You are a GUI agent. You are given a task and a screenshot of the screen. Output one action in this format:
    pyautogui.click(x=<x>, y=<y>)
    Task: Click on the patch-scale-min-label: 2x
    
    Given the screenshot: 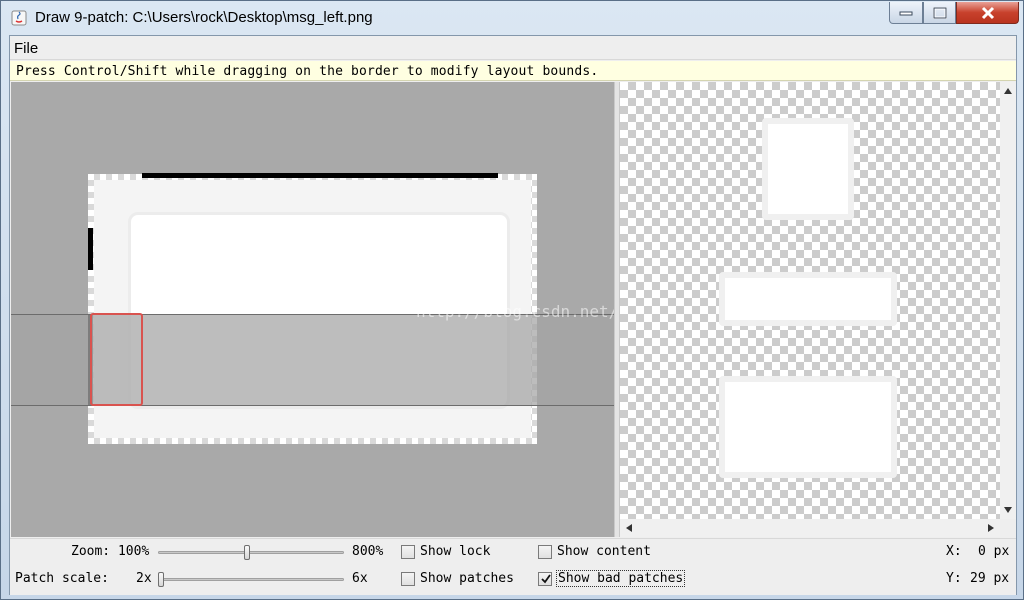 What is the action you would take?
    pyautogui.click(x=144, y=578)
    